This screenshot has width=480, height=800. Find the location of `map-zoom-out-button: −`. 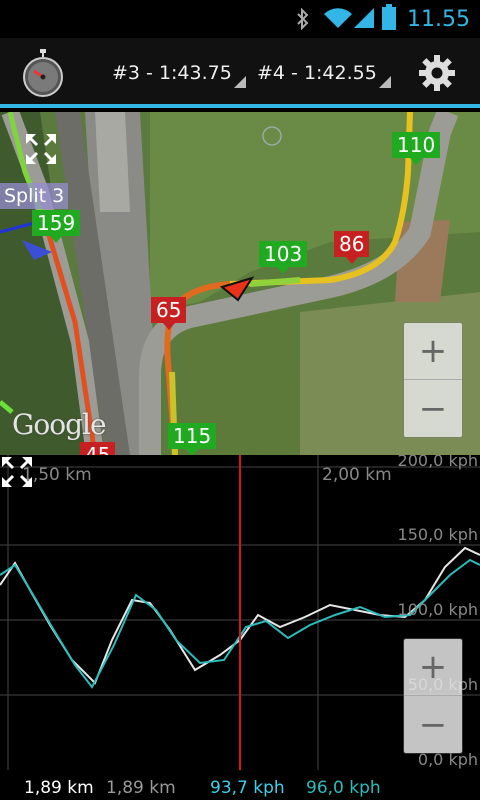

map-zoom-out-button: − is located at coordinates (433, 408).